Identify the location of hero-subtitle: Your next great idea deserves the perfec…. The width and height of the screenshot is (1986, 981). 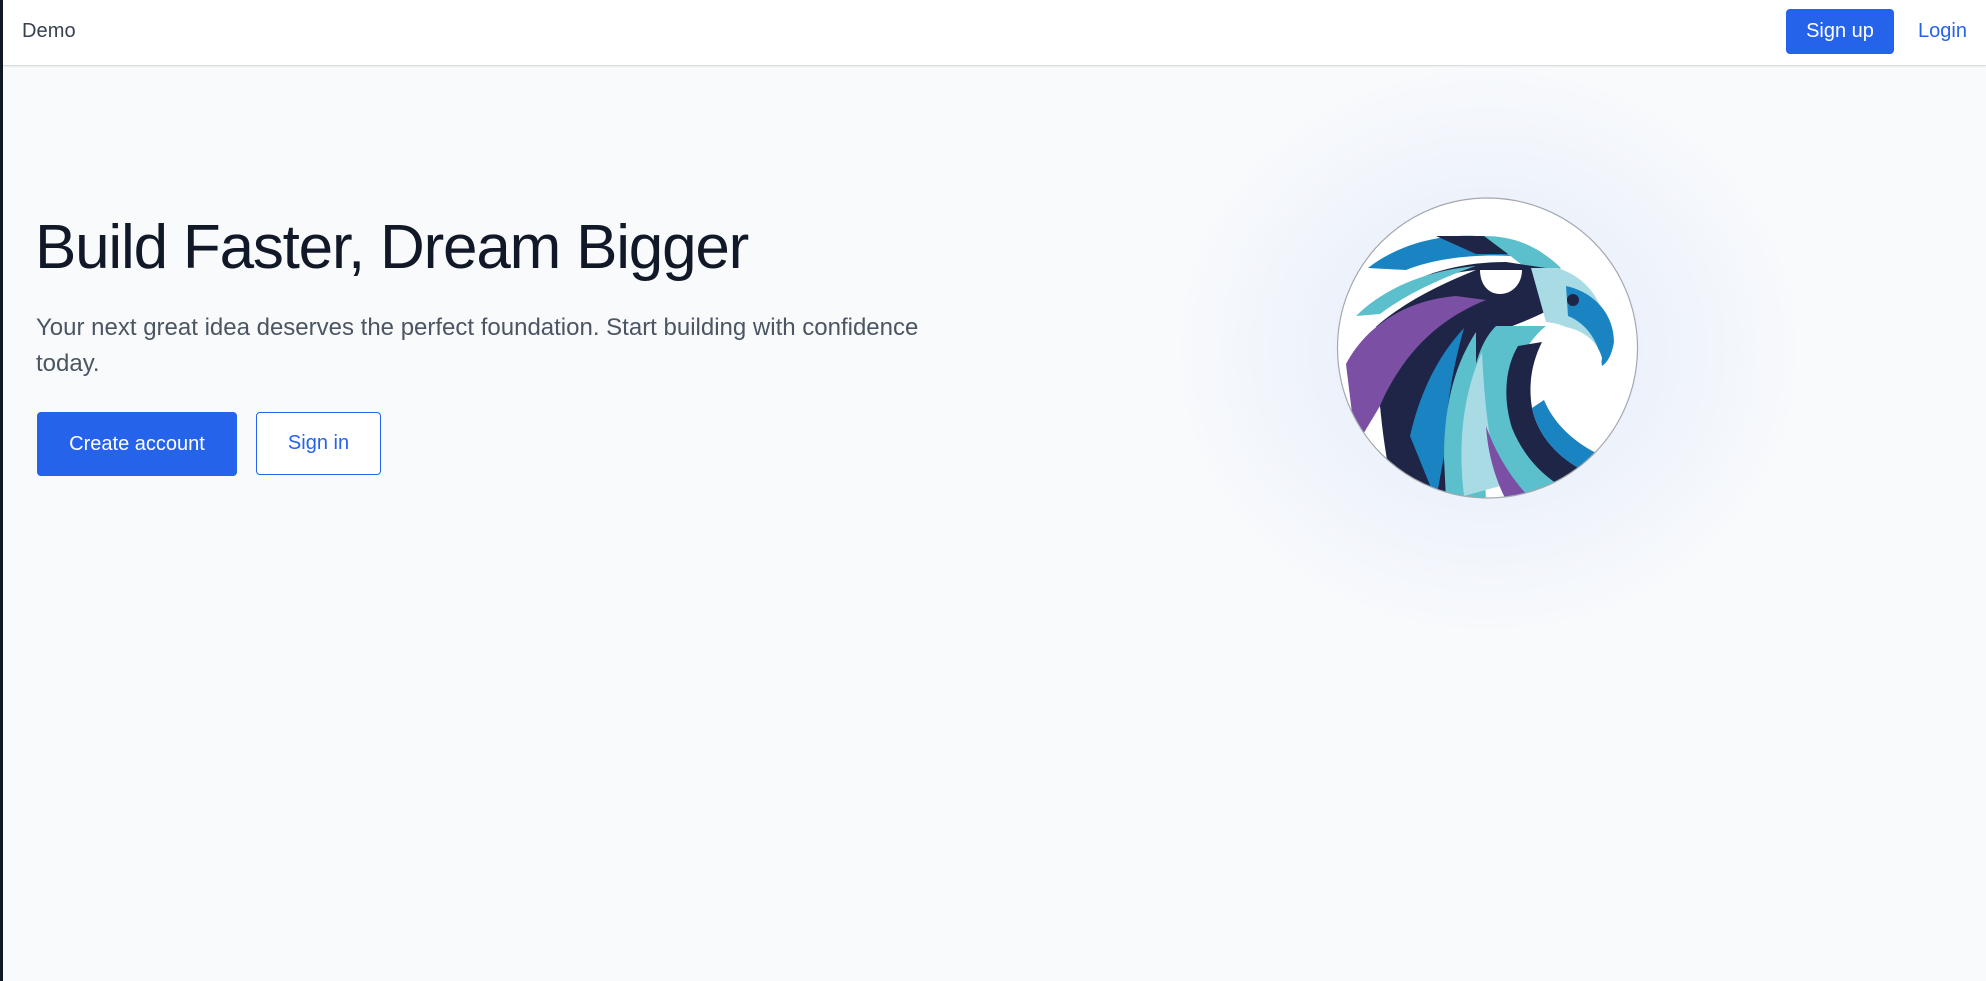
(477, 345).